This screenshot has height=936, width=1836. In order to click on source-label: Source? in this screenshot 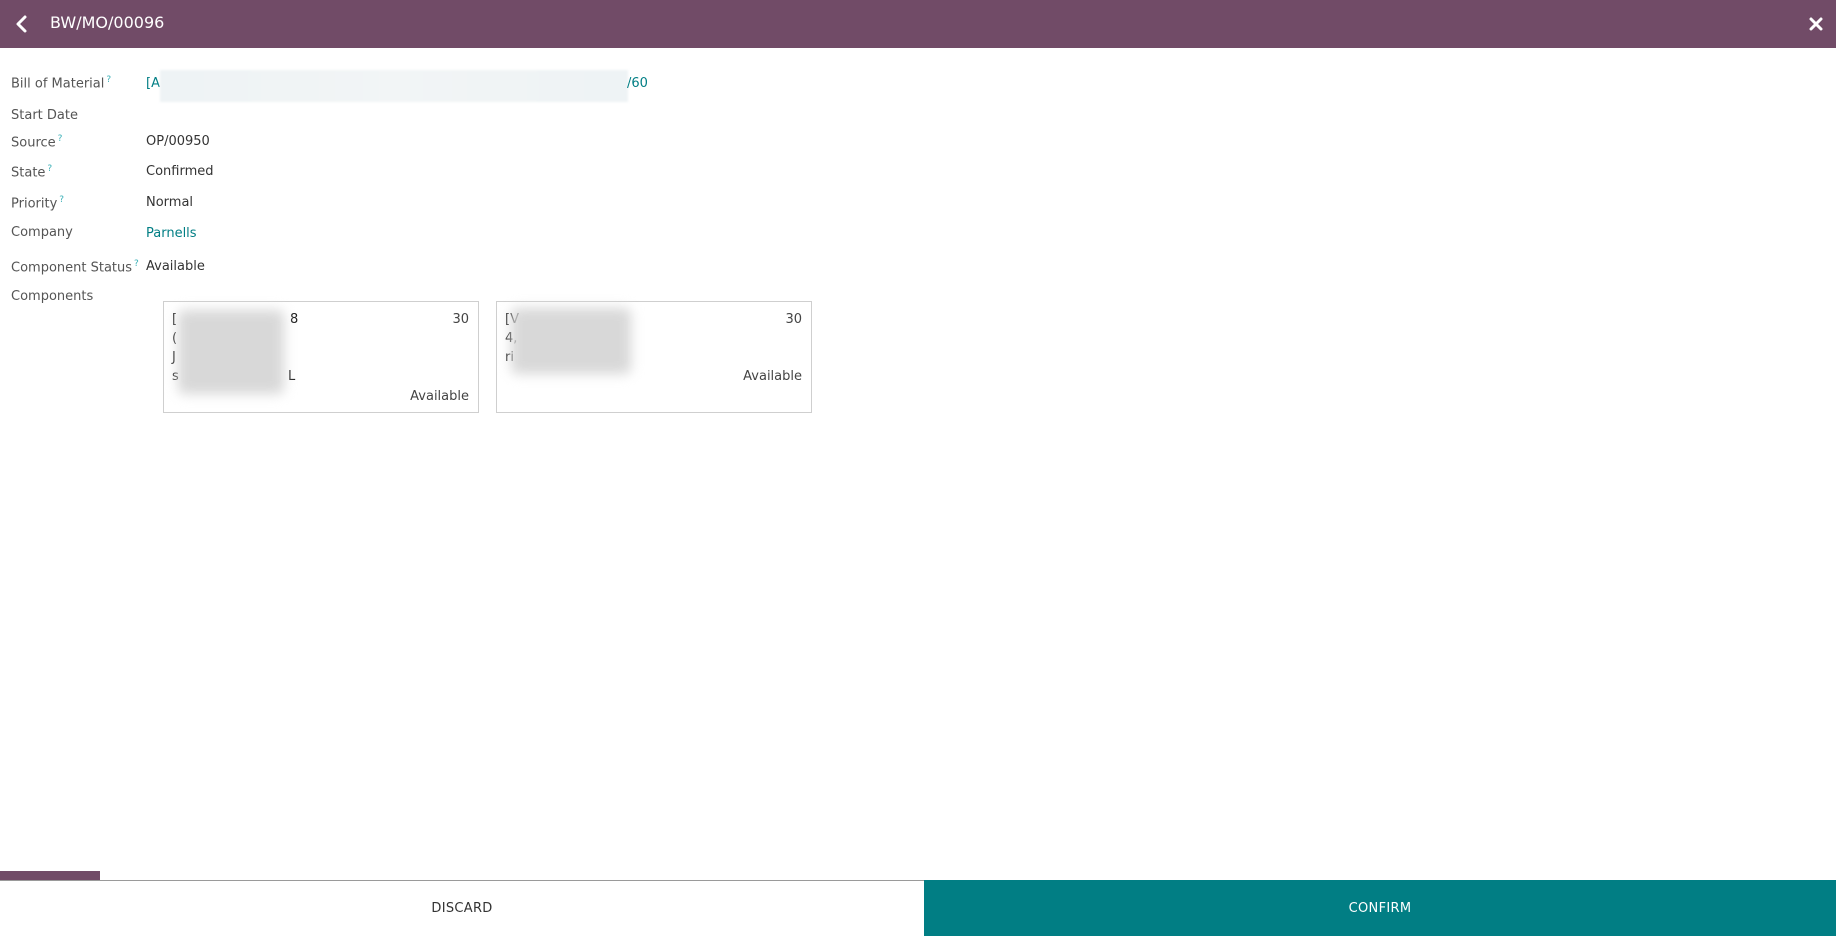, I will do `click(36, 142)`.